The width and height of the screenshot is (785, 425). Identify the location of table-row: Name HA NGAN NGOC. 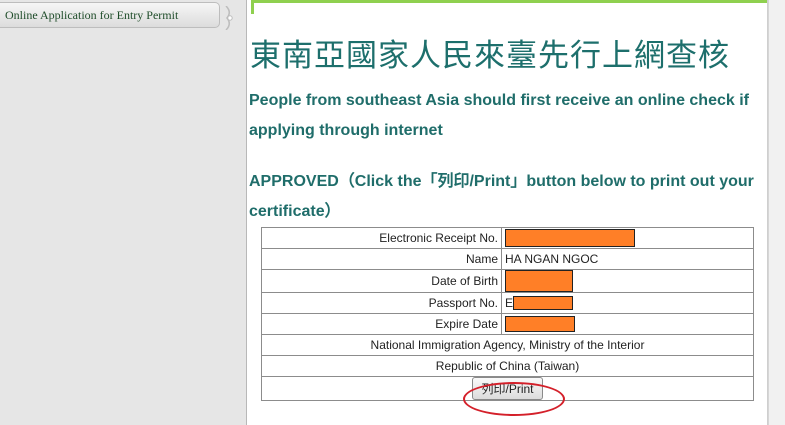
(507, 259).